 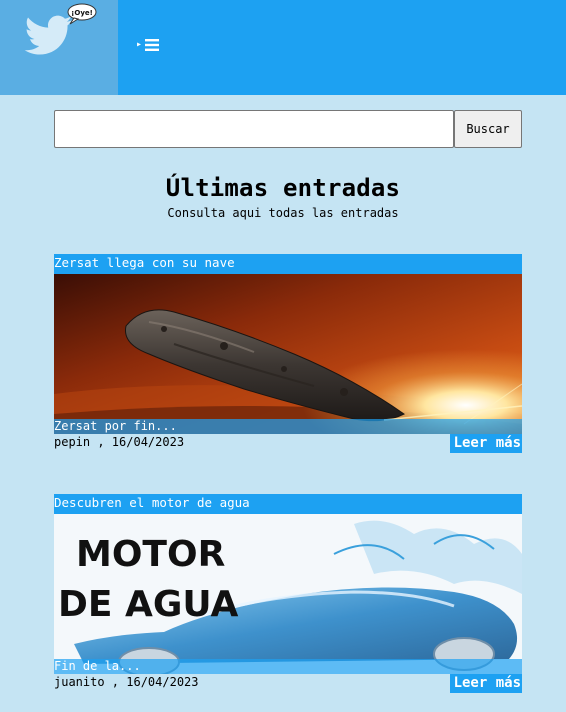 I want to click on page-subtitle: Consulta aqui todas las entradas, so click(x=283, y=213).